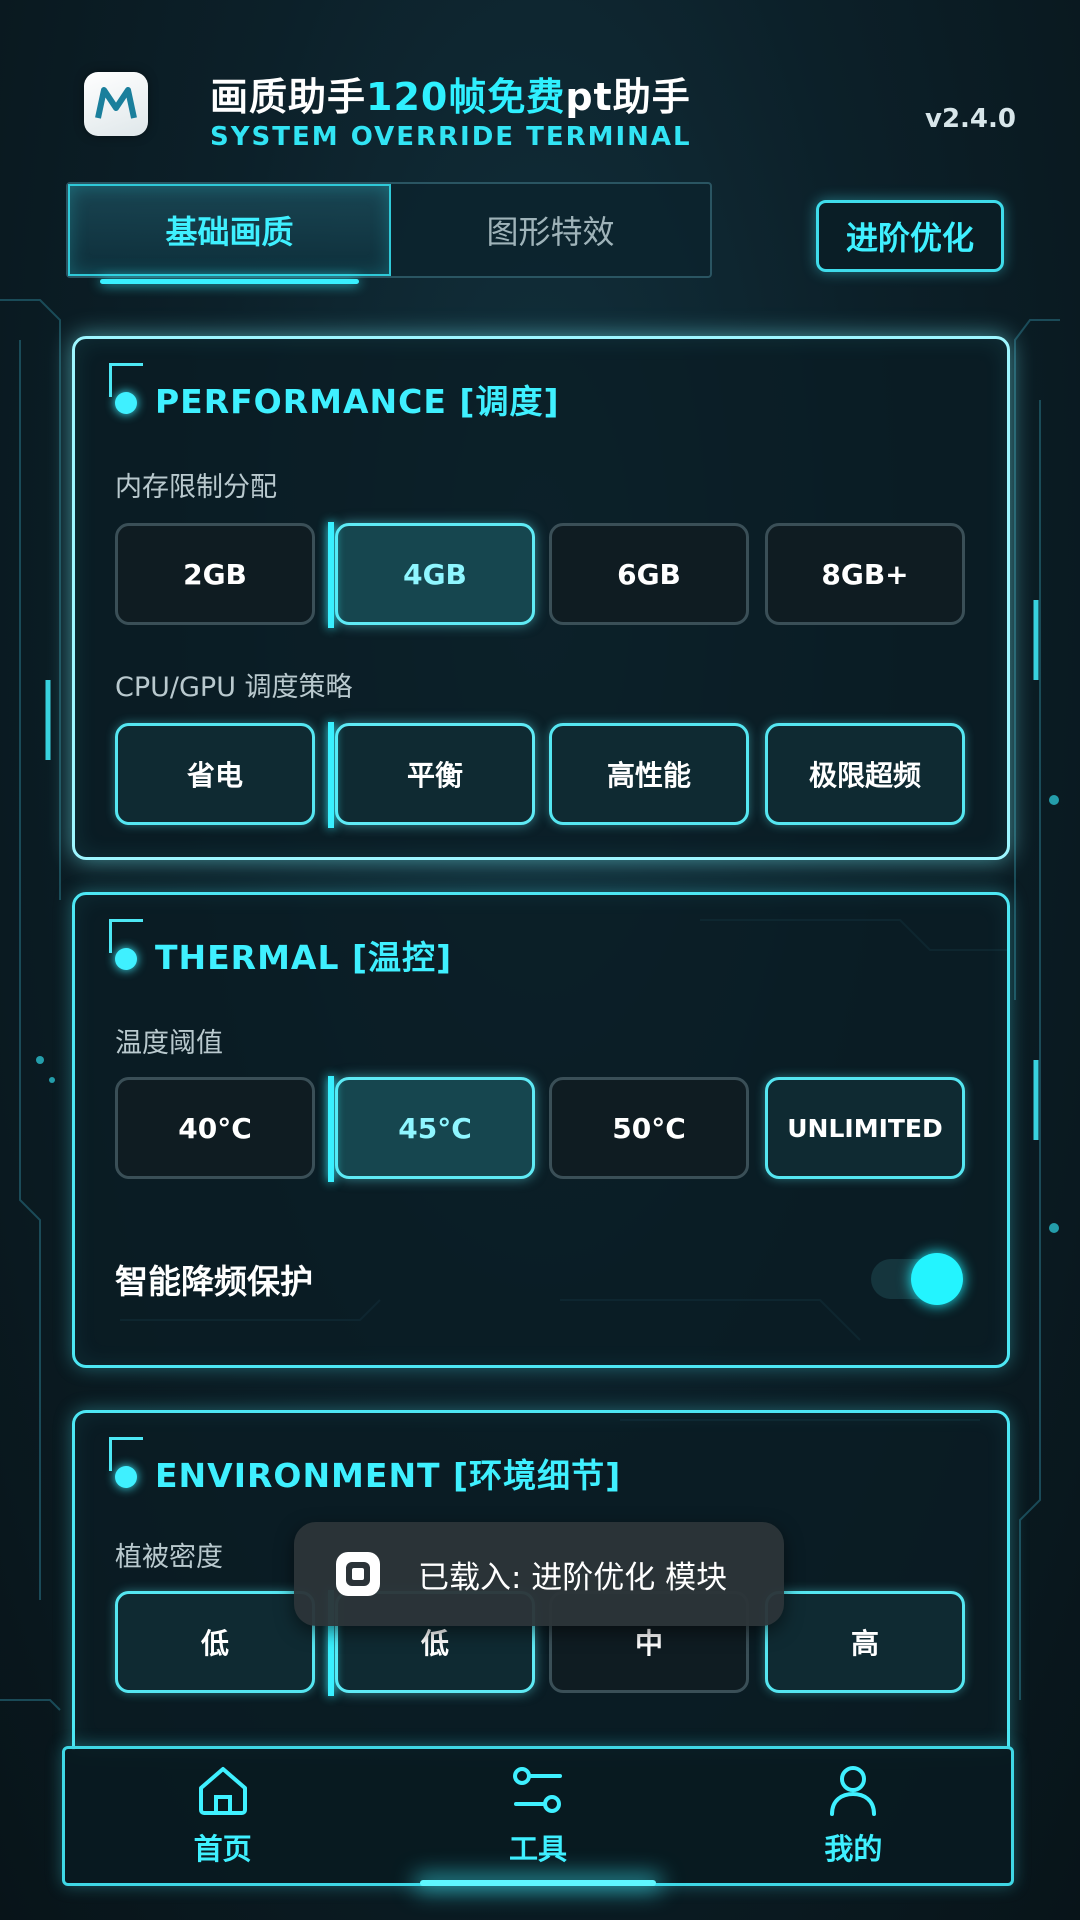 This screenshot has width=1080, height=1920. What do you see at coordinates (214, 1281) in the screenshot?
I see `smart-throttle-label: 智能降频保护` at bounding box center [214, 1281].